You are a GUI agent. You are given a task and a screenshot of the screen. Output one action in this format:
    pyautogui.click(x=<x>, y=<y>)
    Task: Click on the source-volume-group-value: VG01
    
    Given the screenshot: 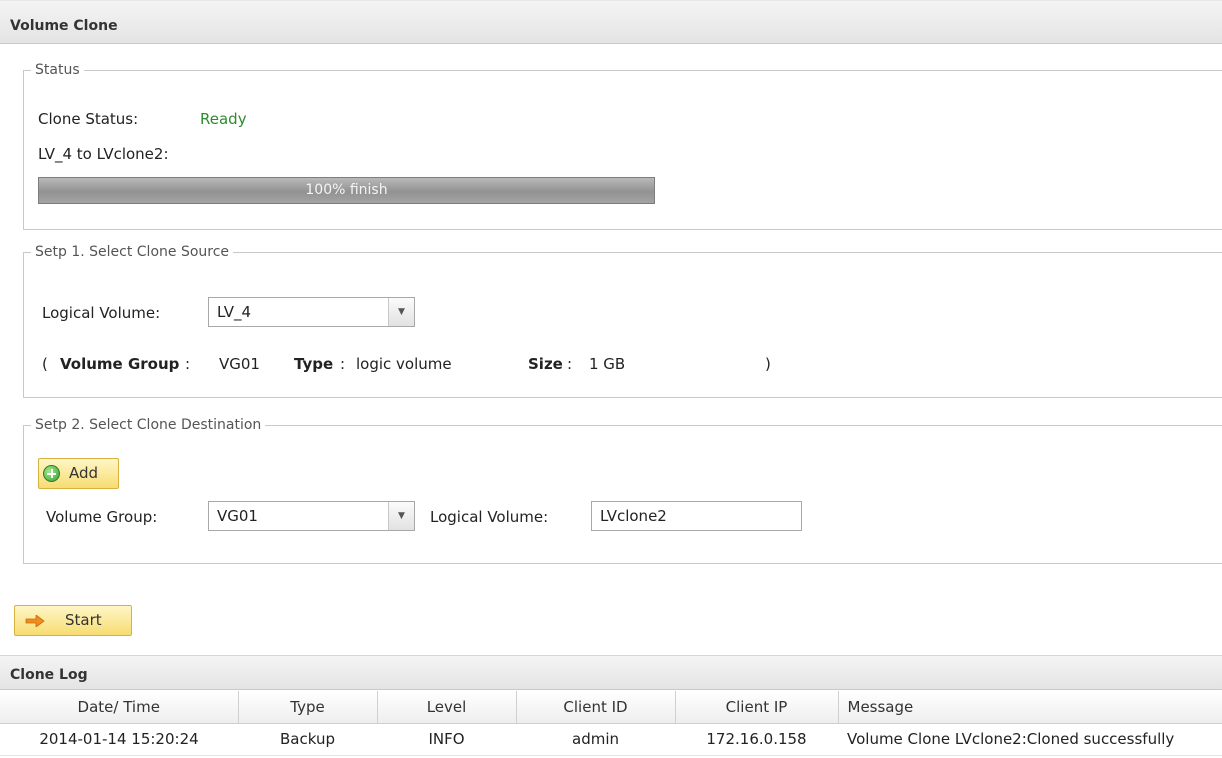 What is the action you would take?
    pyautogui.click(x=239, y=364)
    